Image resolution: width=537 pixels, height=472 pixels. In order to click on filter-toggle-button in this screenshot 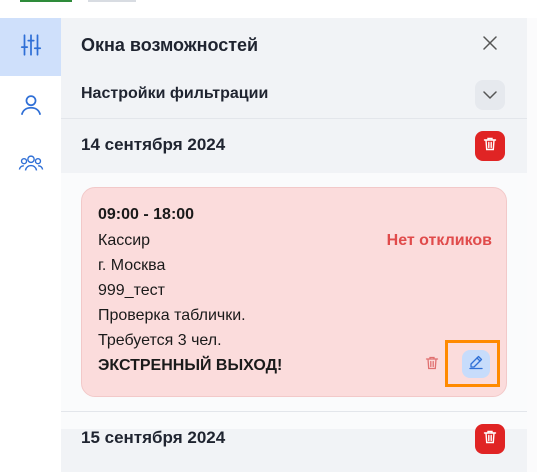, I will do `click(490, 95)`.